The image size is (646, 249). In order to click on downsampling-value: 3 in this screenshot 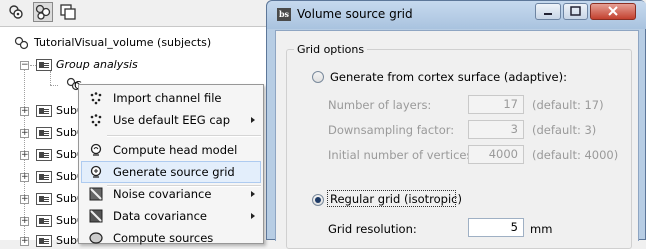, I will do `click(514, 129)`.